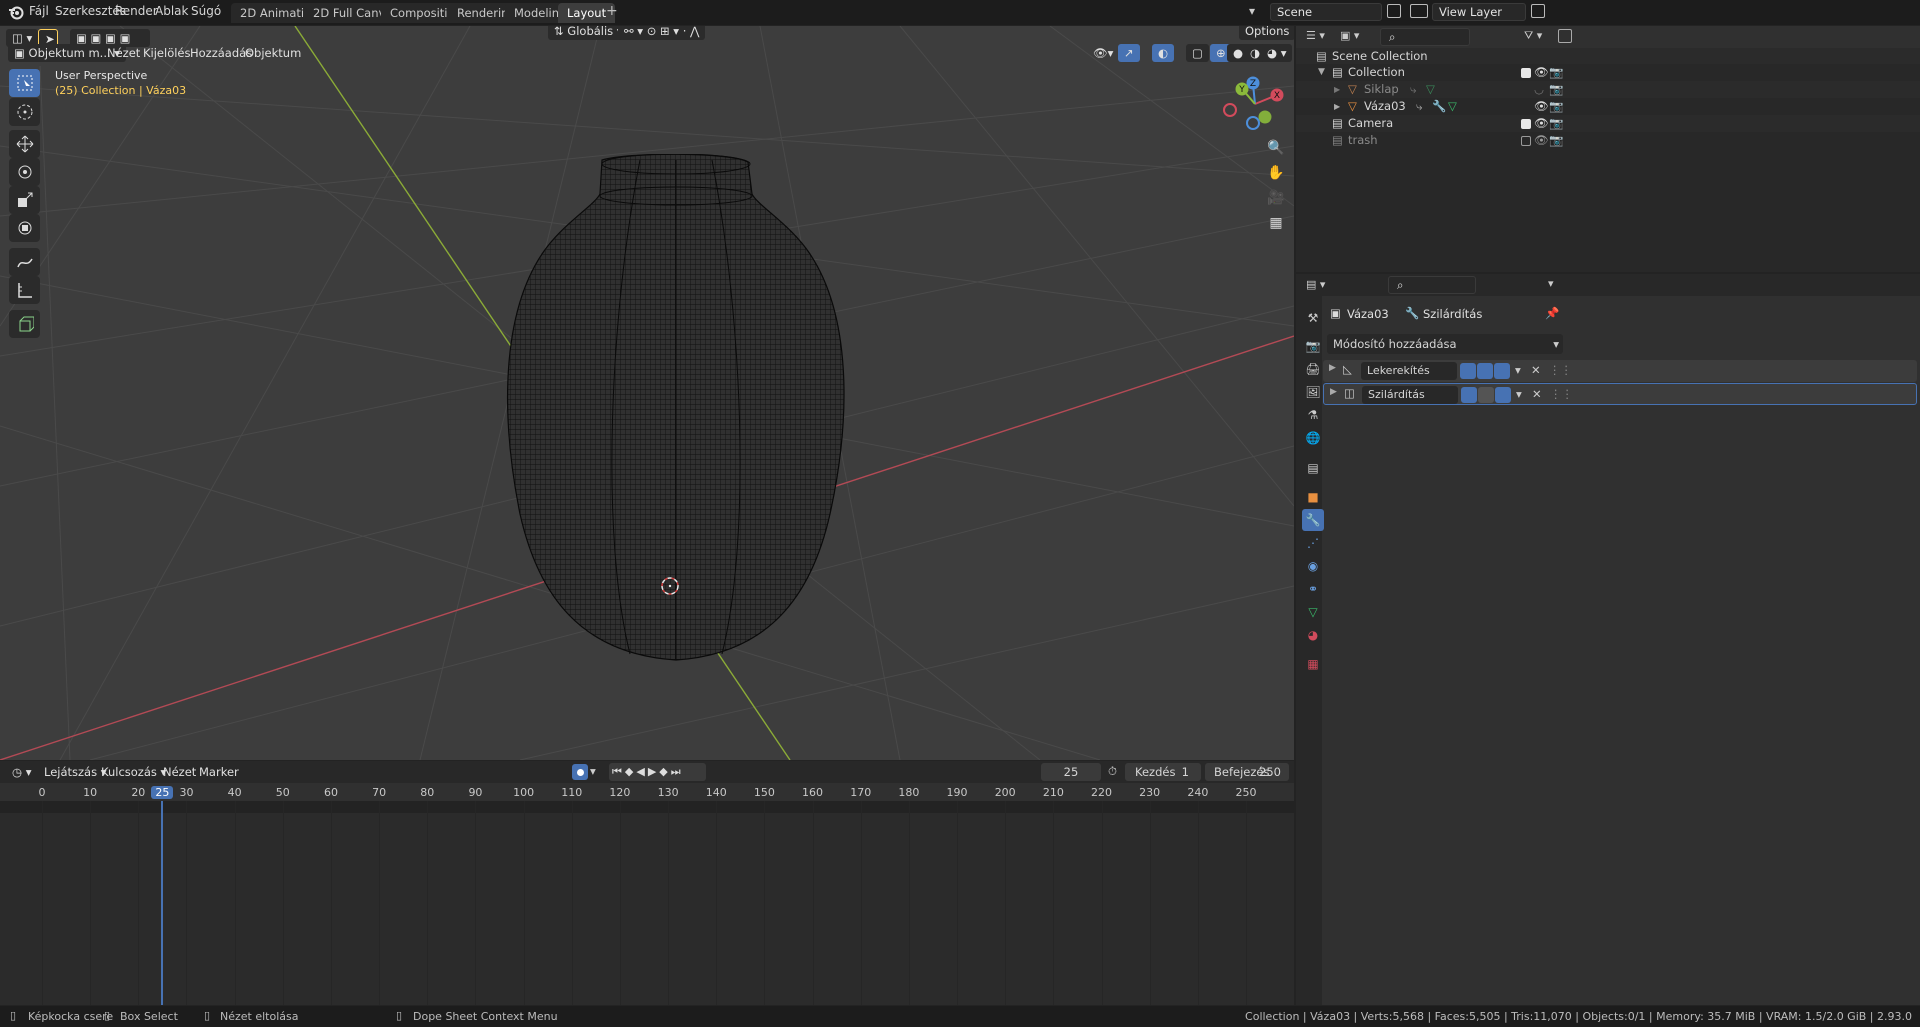 The height and width of the screenshot is (1027, 1920). What do you see at coordinates (1276, 223) in the screenshot?
I see `perspective-grid-icon: ▦` at bounding box center [1276, 223].